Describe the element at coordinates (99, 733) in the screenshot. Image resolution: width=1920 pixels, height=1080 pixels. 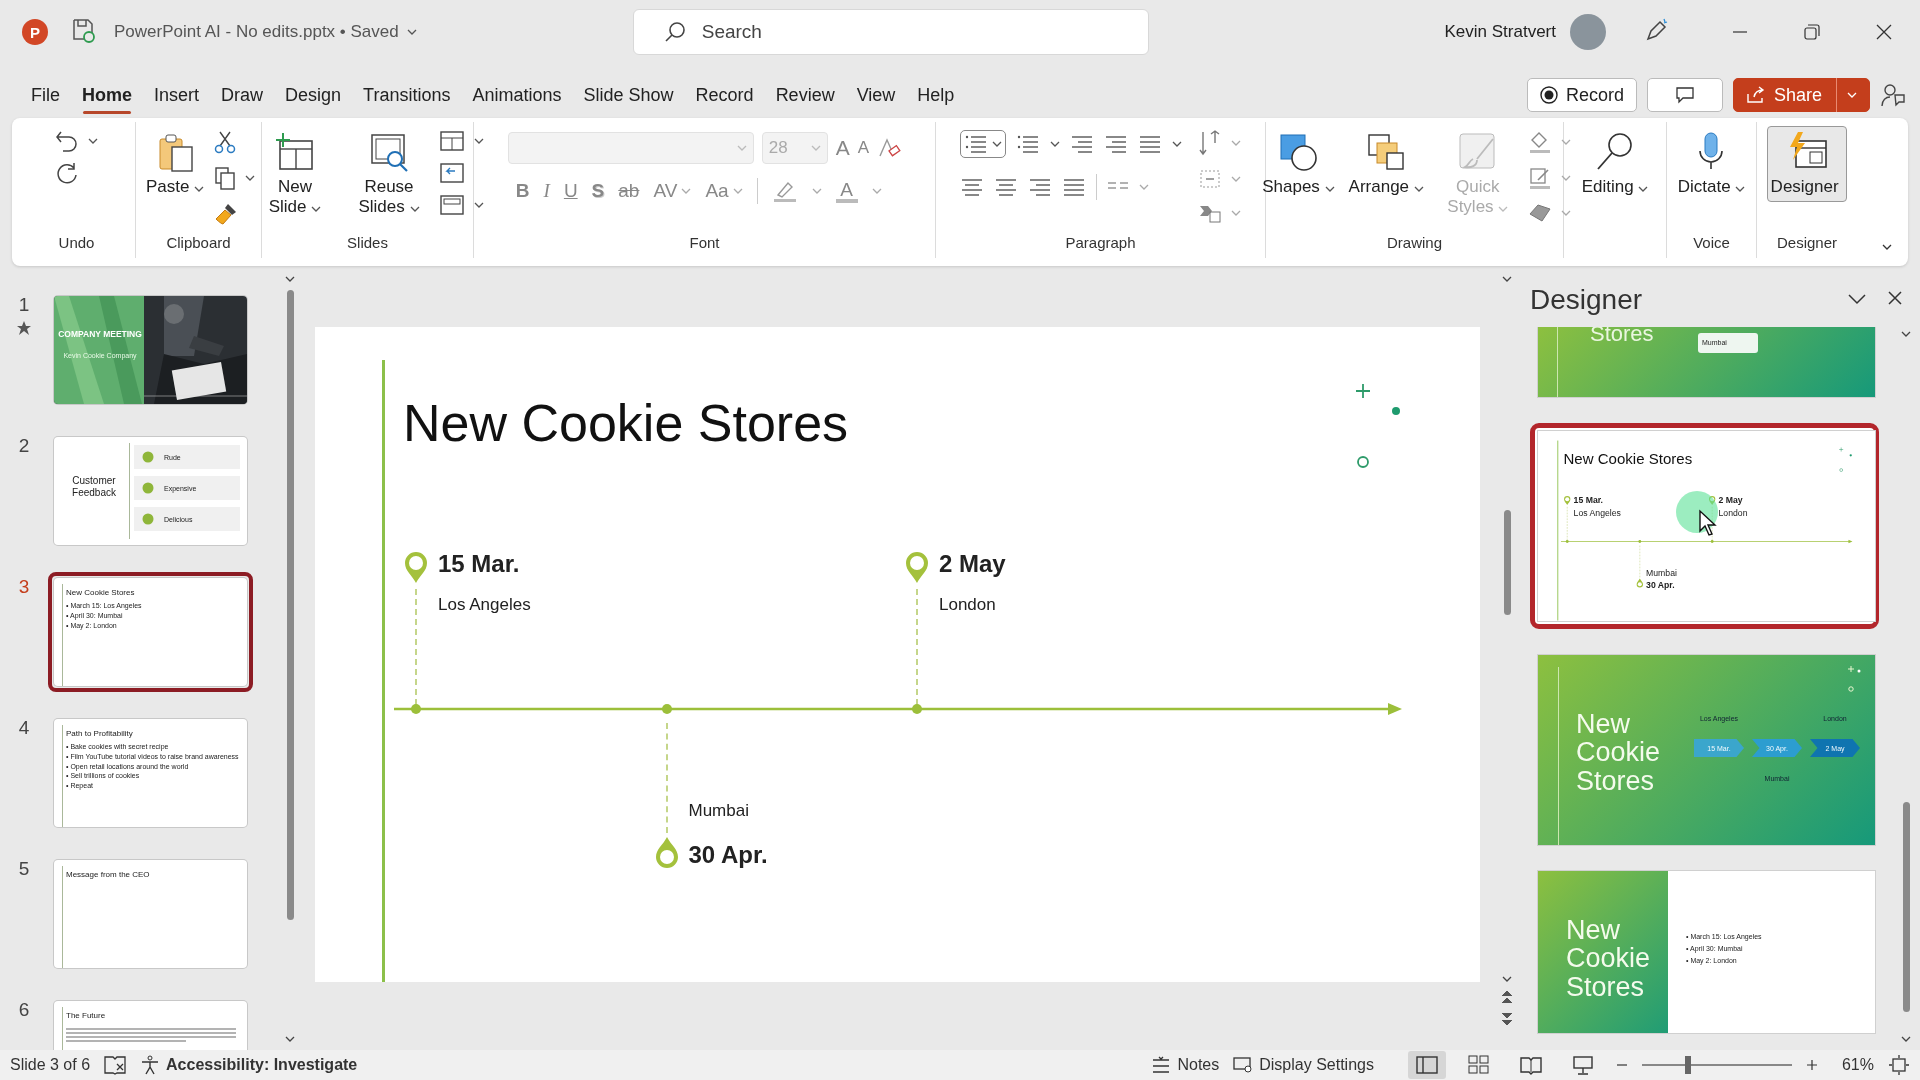
I see `slide-title: Path to Profitability` at that location.